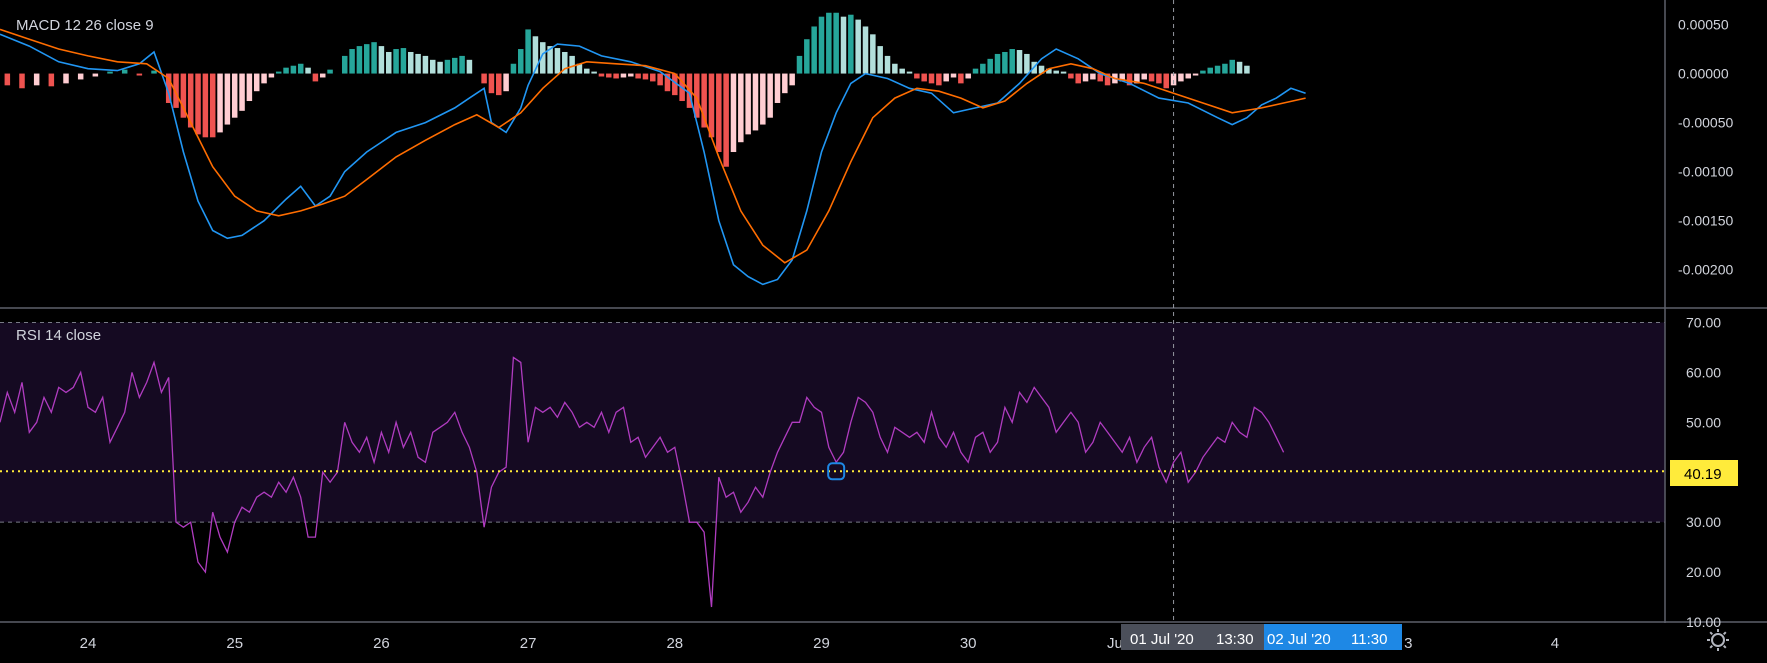 This screenshot has height=663, width=1767. Describe the element at coordinates (1408, 643) in the screenshot. I see `x-tick-label: 3` at that location.